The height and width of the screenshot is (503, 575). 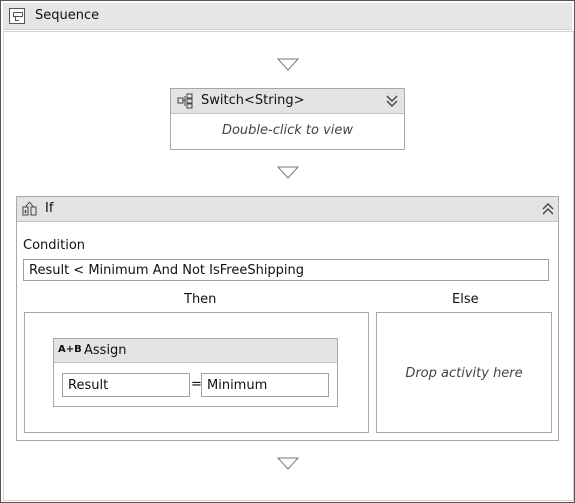 What do you see at coordinates (70, 349) in the screenshot?
I see `assign-icon: A+B` at bounding box center [70, 349].